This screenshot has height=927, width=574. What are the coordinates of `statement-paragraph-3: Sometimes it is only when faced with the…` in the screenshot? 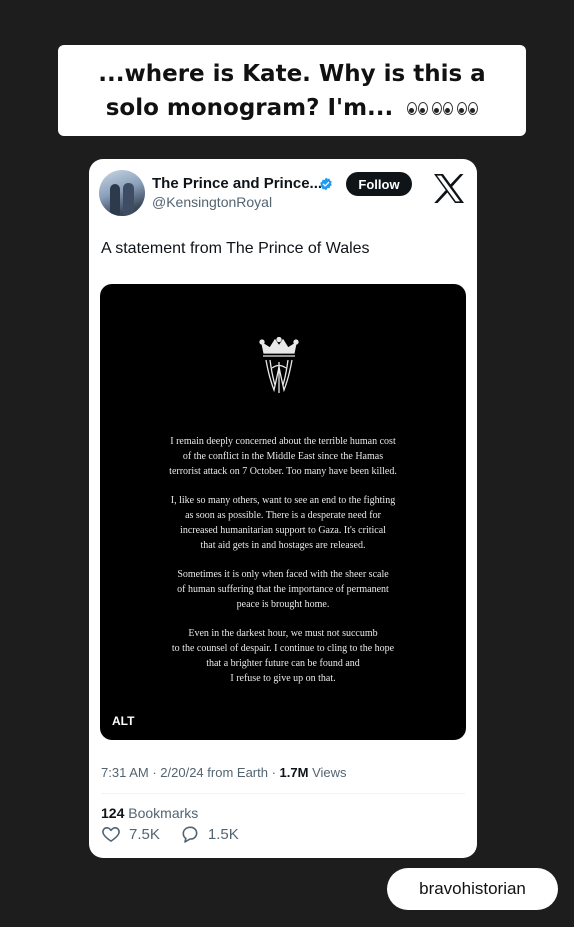 It's located at (283, 589).